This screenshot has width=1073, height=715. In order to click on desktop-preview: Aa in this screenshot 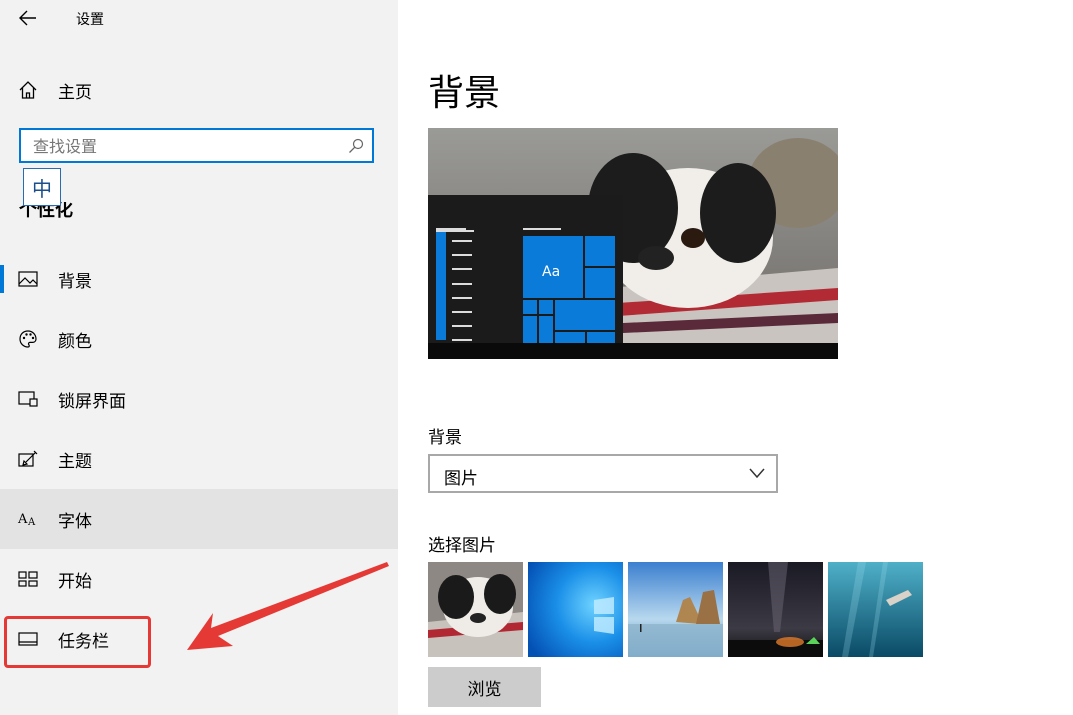, I will do `click(633, 243)`.